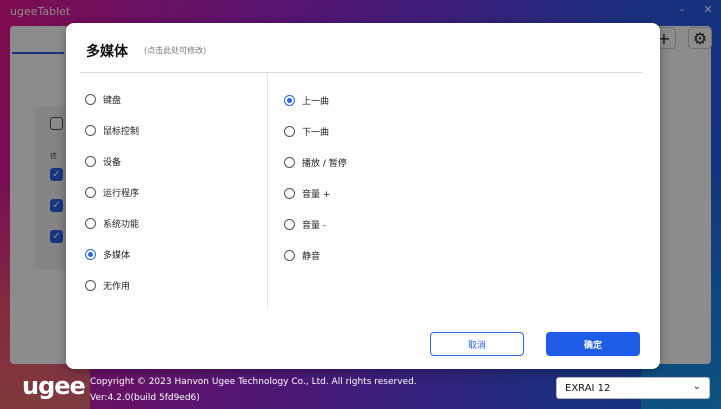 Image resolution: width=721 pixels, height=409 pixels. Describe the element at coordinates (54, 386) in the screenshot. I see `ugee-logo: ugee` at that location.